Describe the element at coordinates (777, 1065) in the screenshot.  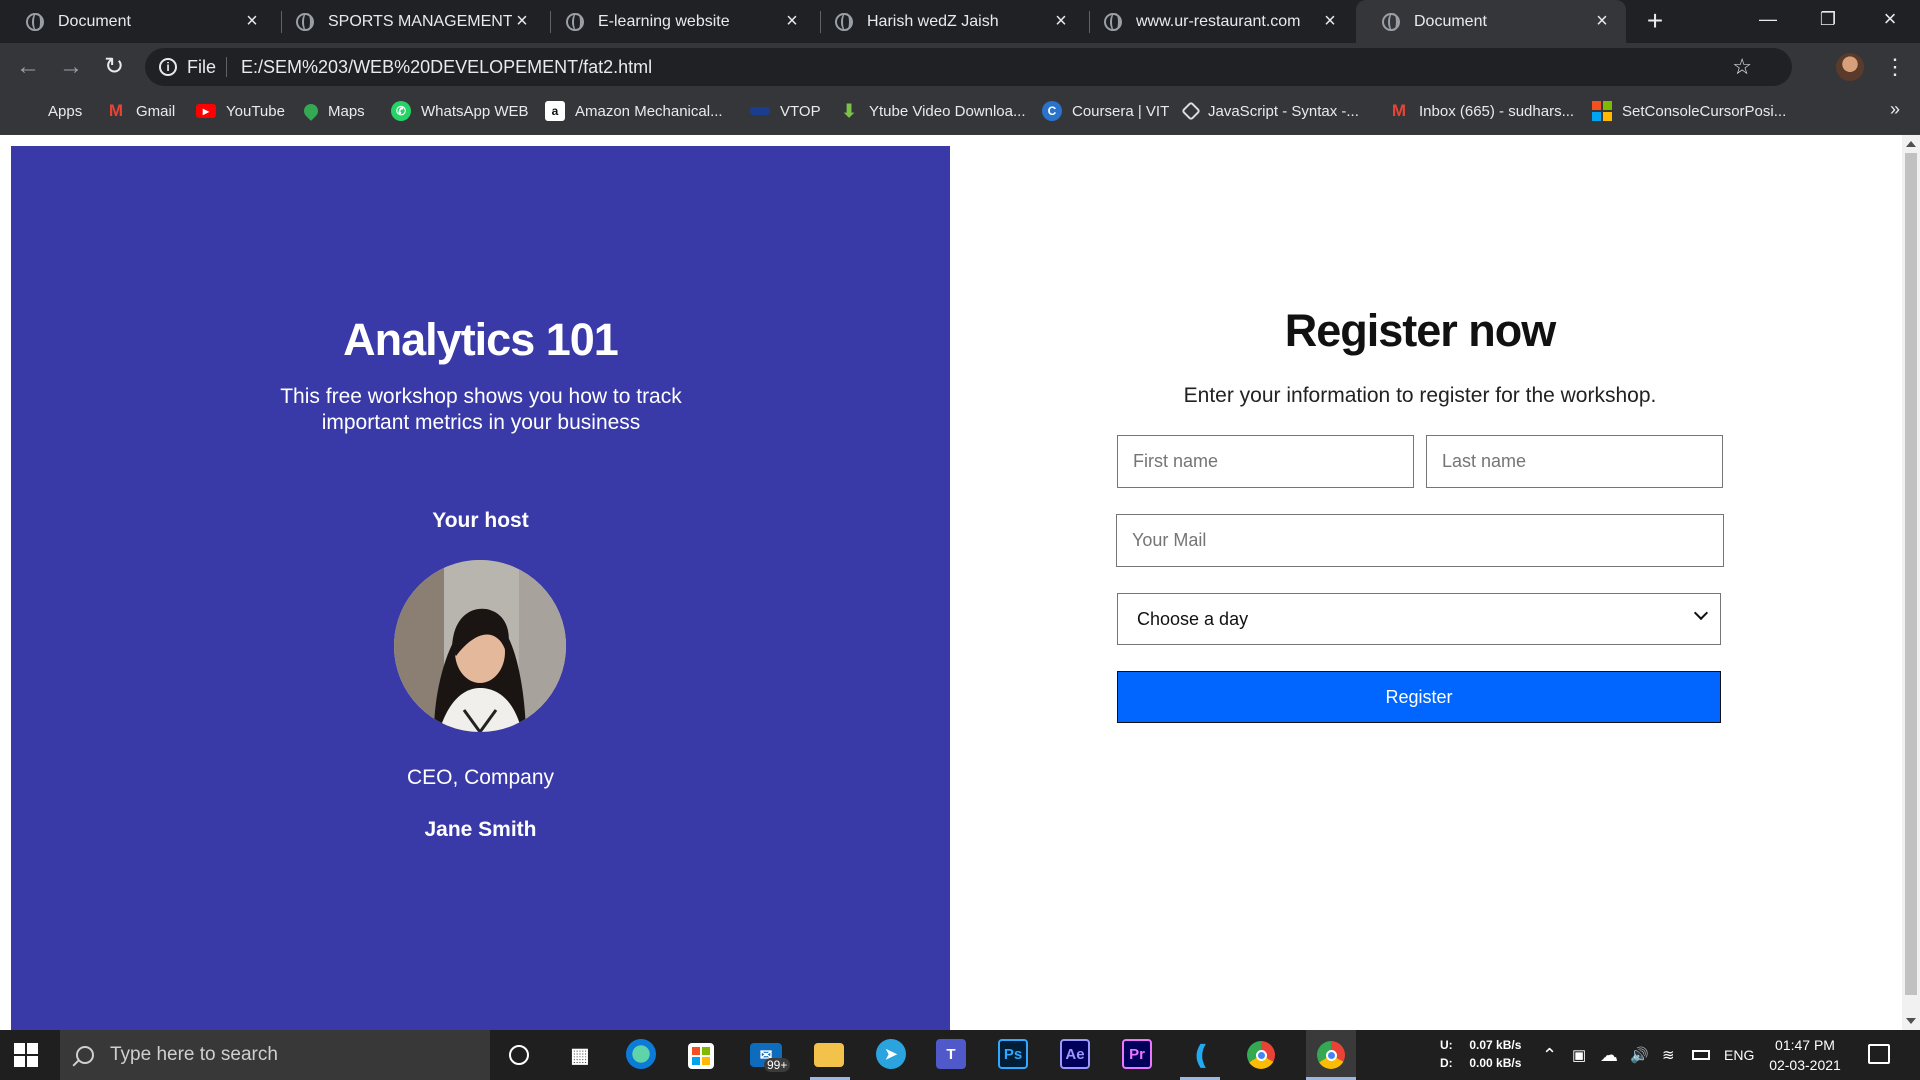
I see `mail-badge: 99+` at that location.